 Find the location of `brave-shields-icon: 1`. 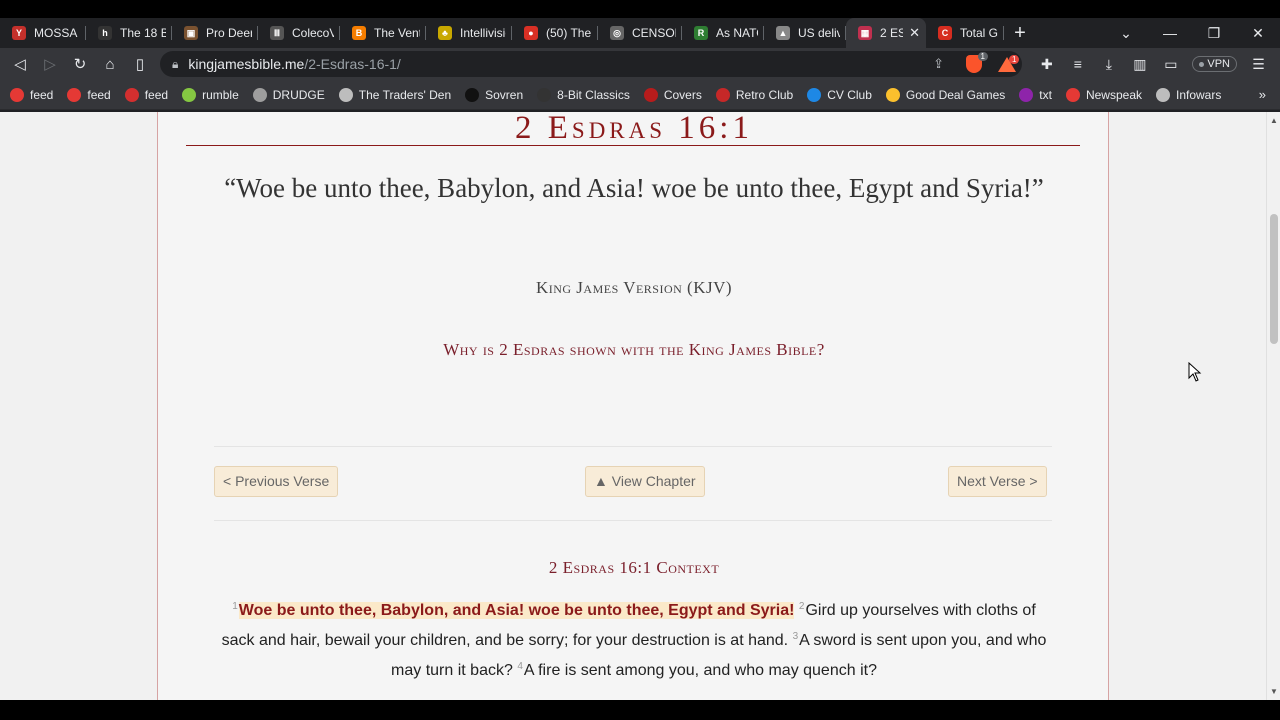

brave-shields-icon: 1 is located at coordinates (977, 62).